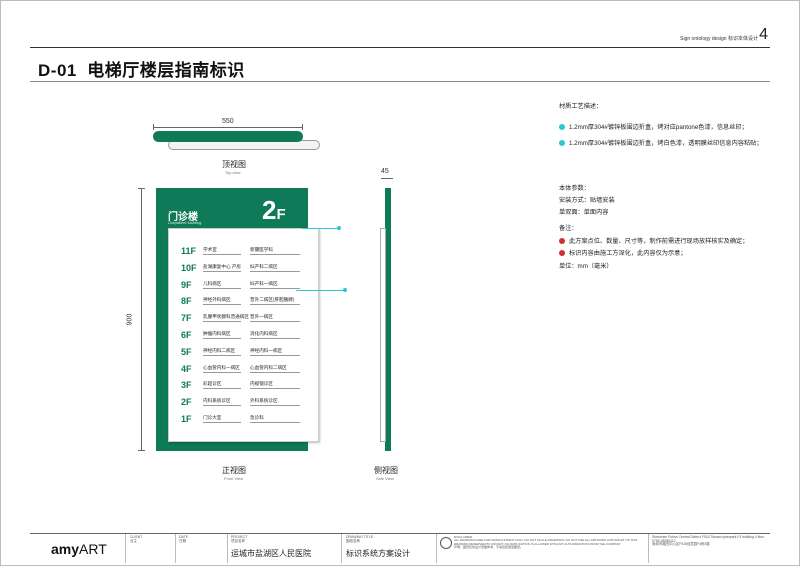 The width and height of the screenshot is (800, 566). What do you see at coordinates (228, 121) in the screenshot?
I see `top-width-label: 550` at bounding box center [228, 121].